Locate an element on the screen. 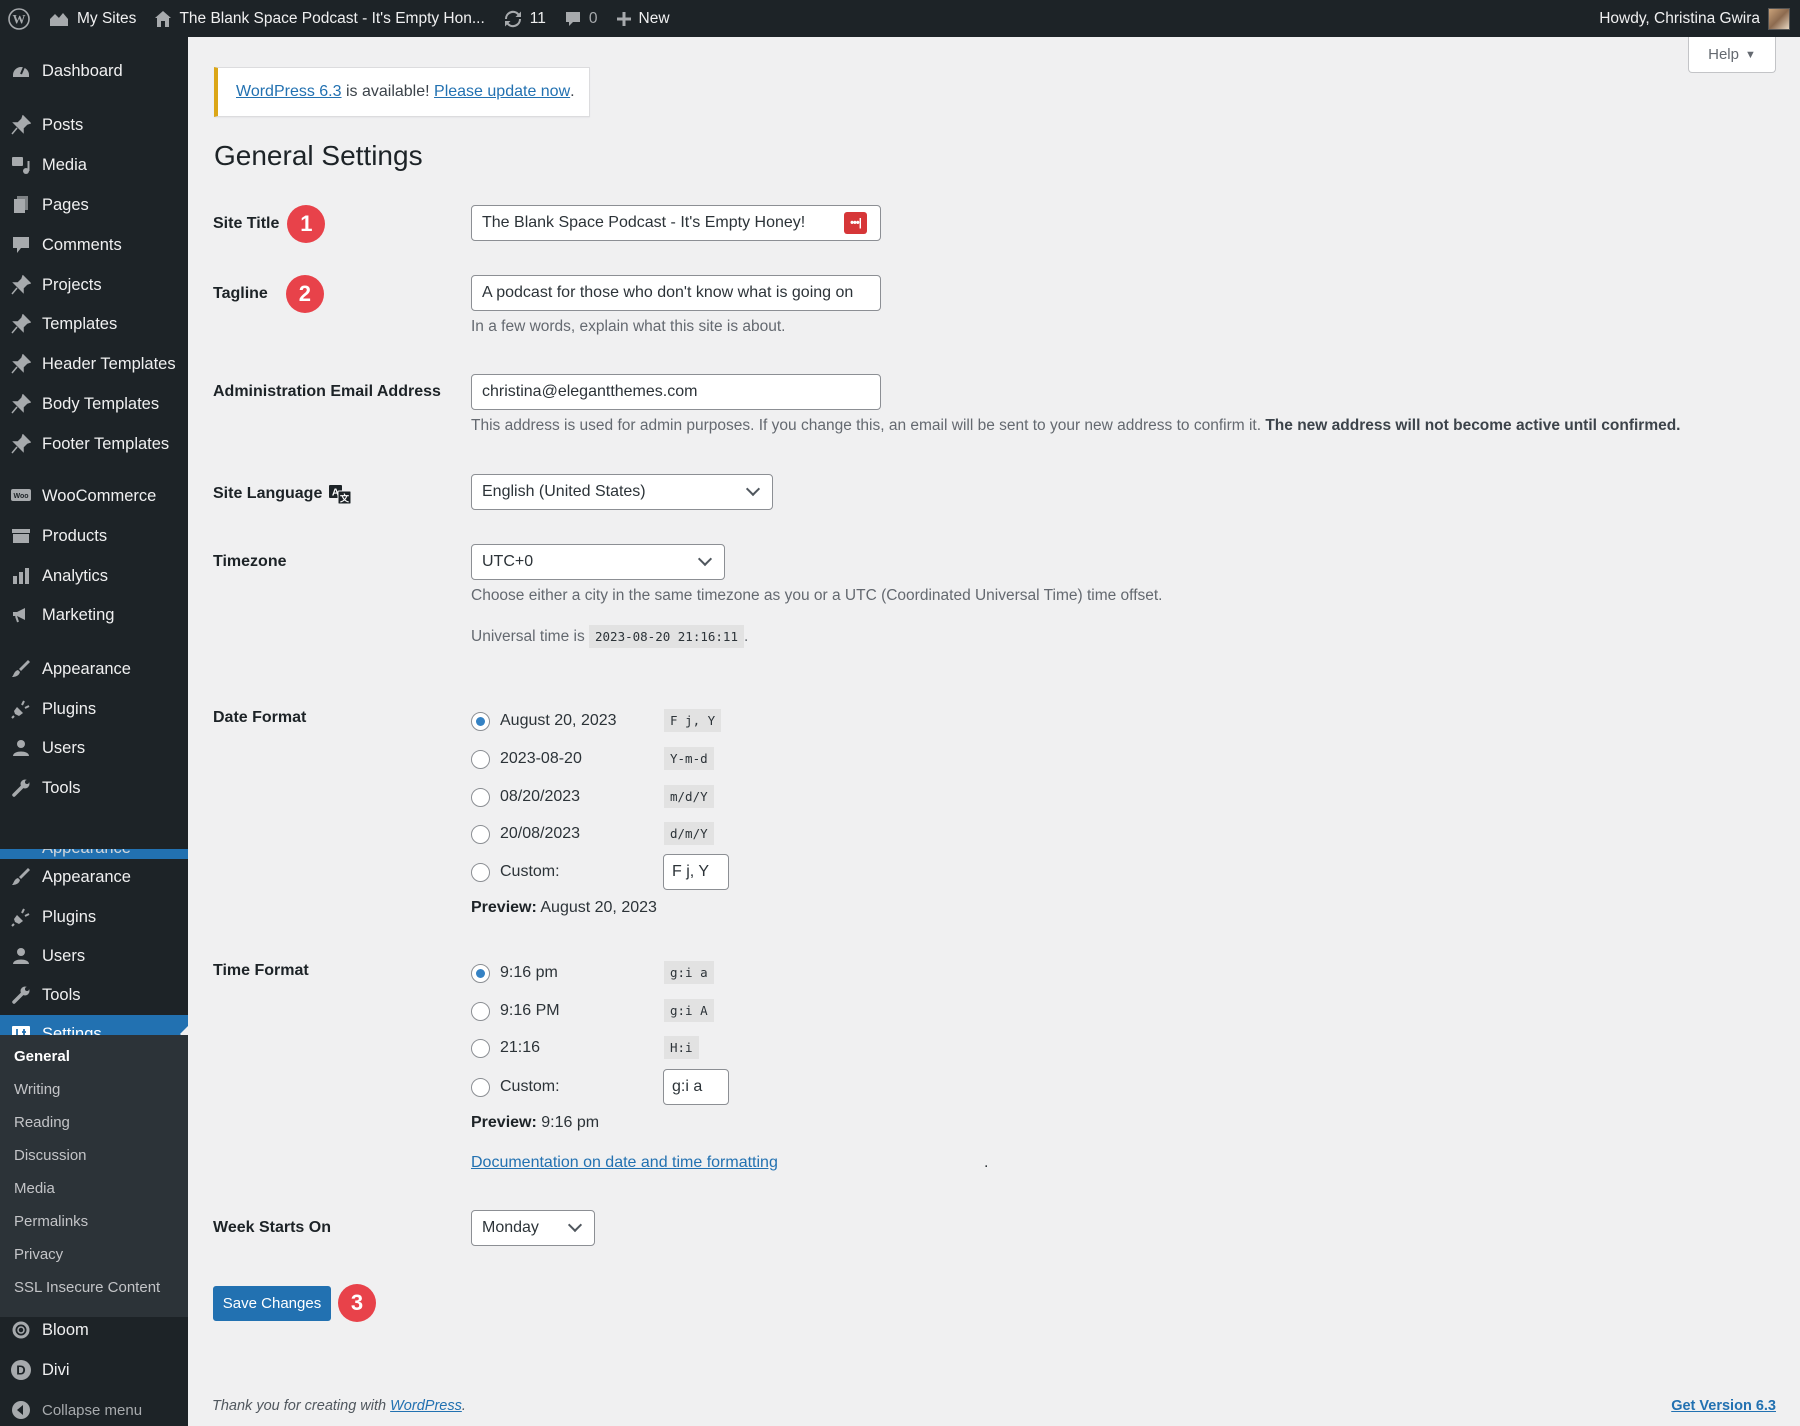  bloom-icon is located at coordinates (21, 1330).